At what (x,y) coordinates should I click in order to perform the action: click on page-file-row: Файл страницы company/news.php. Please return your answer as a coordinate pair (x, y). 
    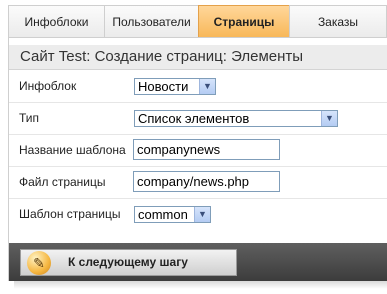
    Looking at the image, I should click on (198, 182).